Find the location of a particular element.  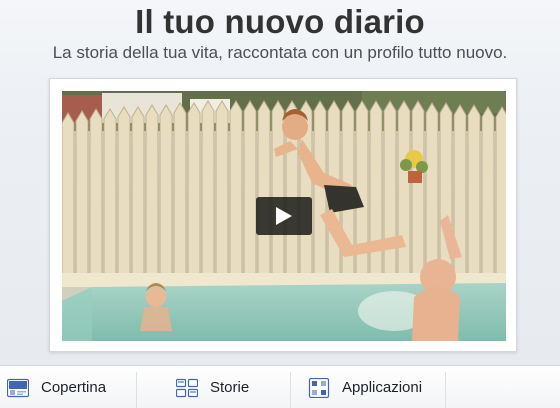

profile-tab-bar: Copertina Storie Applicazioni is located at coordinates (280, 386).